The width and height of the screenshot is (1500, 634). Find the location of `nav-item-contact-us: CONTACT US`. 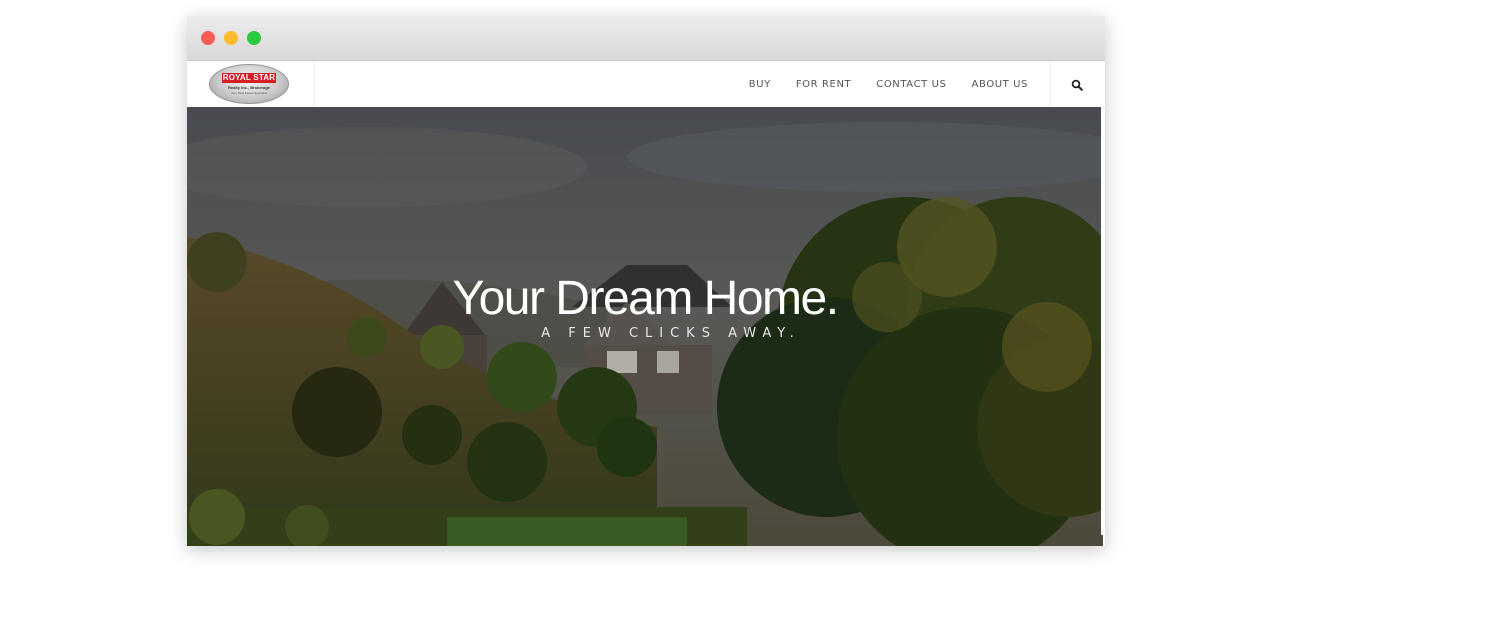

nav-item-contact-us: CONTACT US is located at coordinates (911, 84).